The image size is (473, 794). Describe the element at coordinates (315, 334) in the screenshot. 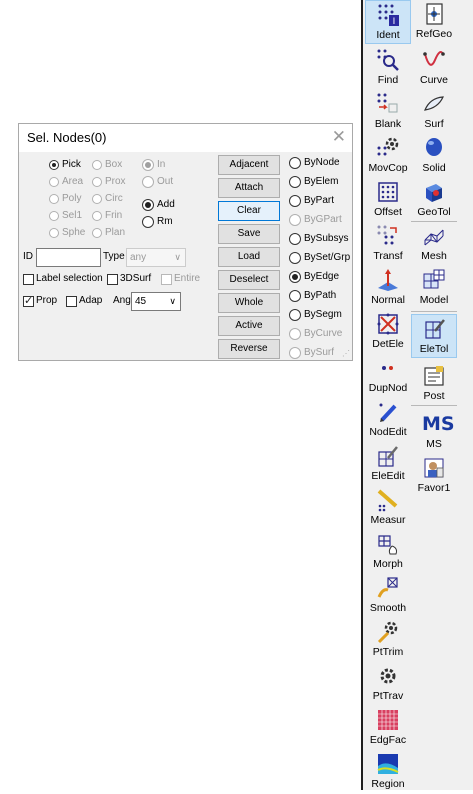

I see `radio-bycurve: ByCurve` at that location.